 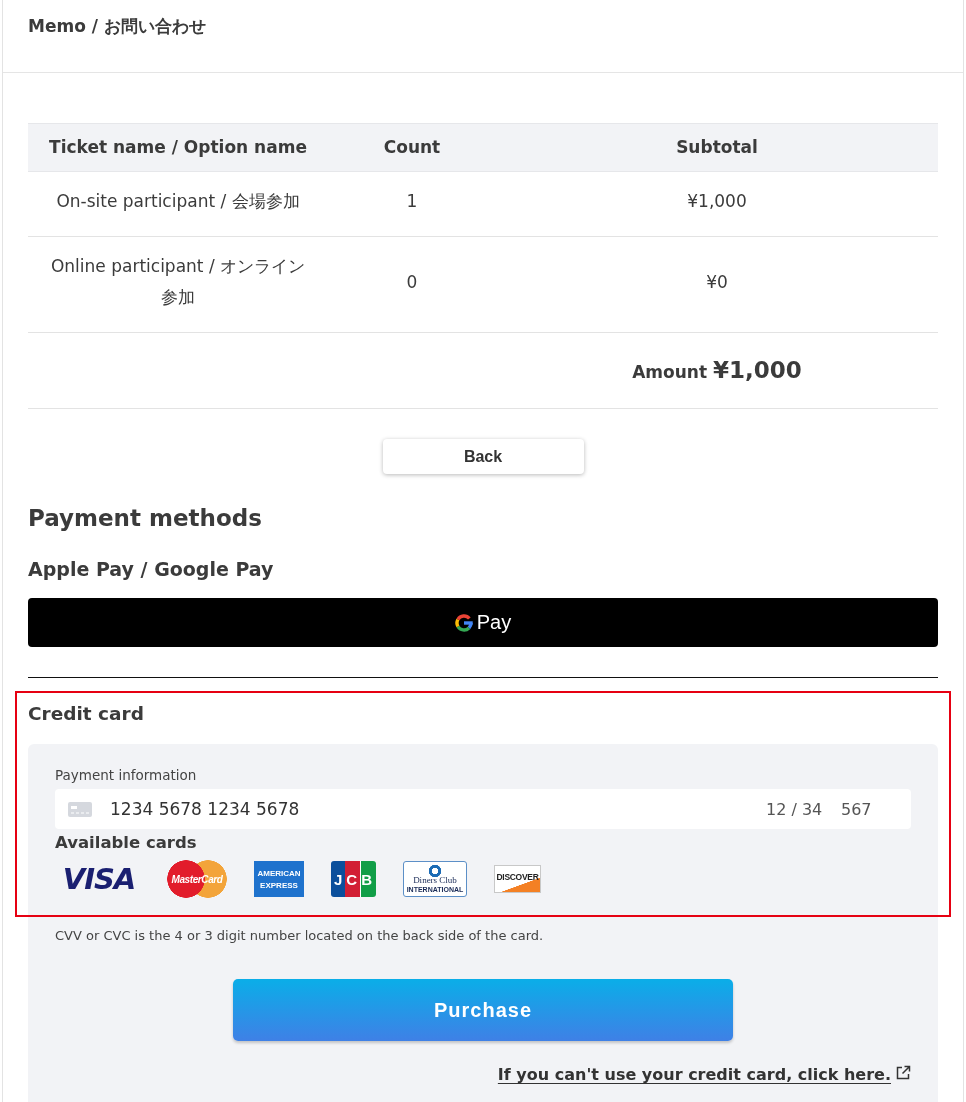 What do you see at coordinates (80, 809) in the screenshot?
I see `credit-card-icon` at bounding box center [80, 809].